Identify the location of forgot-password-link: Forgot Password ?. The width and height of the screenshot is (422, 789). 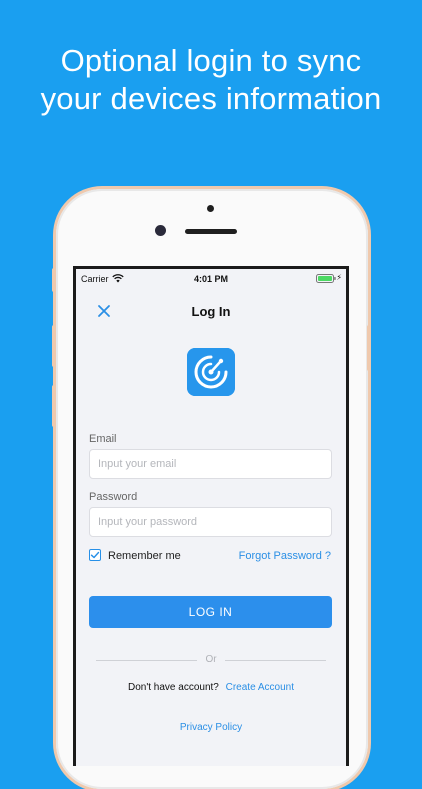
(285, 556).